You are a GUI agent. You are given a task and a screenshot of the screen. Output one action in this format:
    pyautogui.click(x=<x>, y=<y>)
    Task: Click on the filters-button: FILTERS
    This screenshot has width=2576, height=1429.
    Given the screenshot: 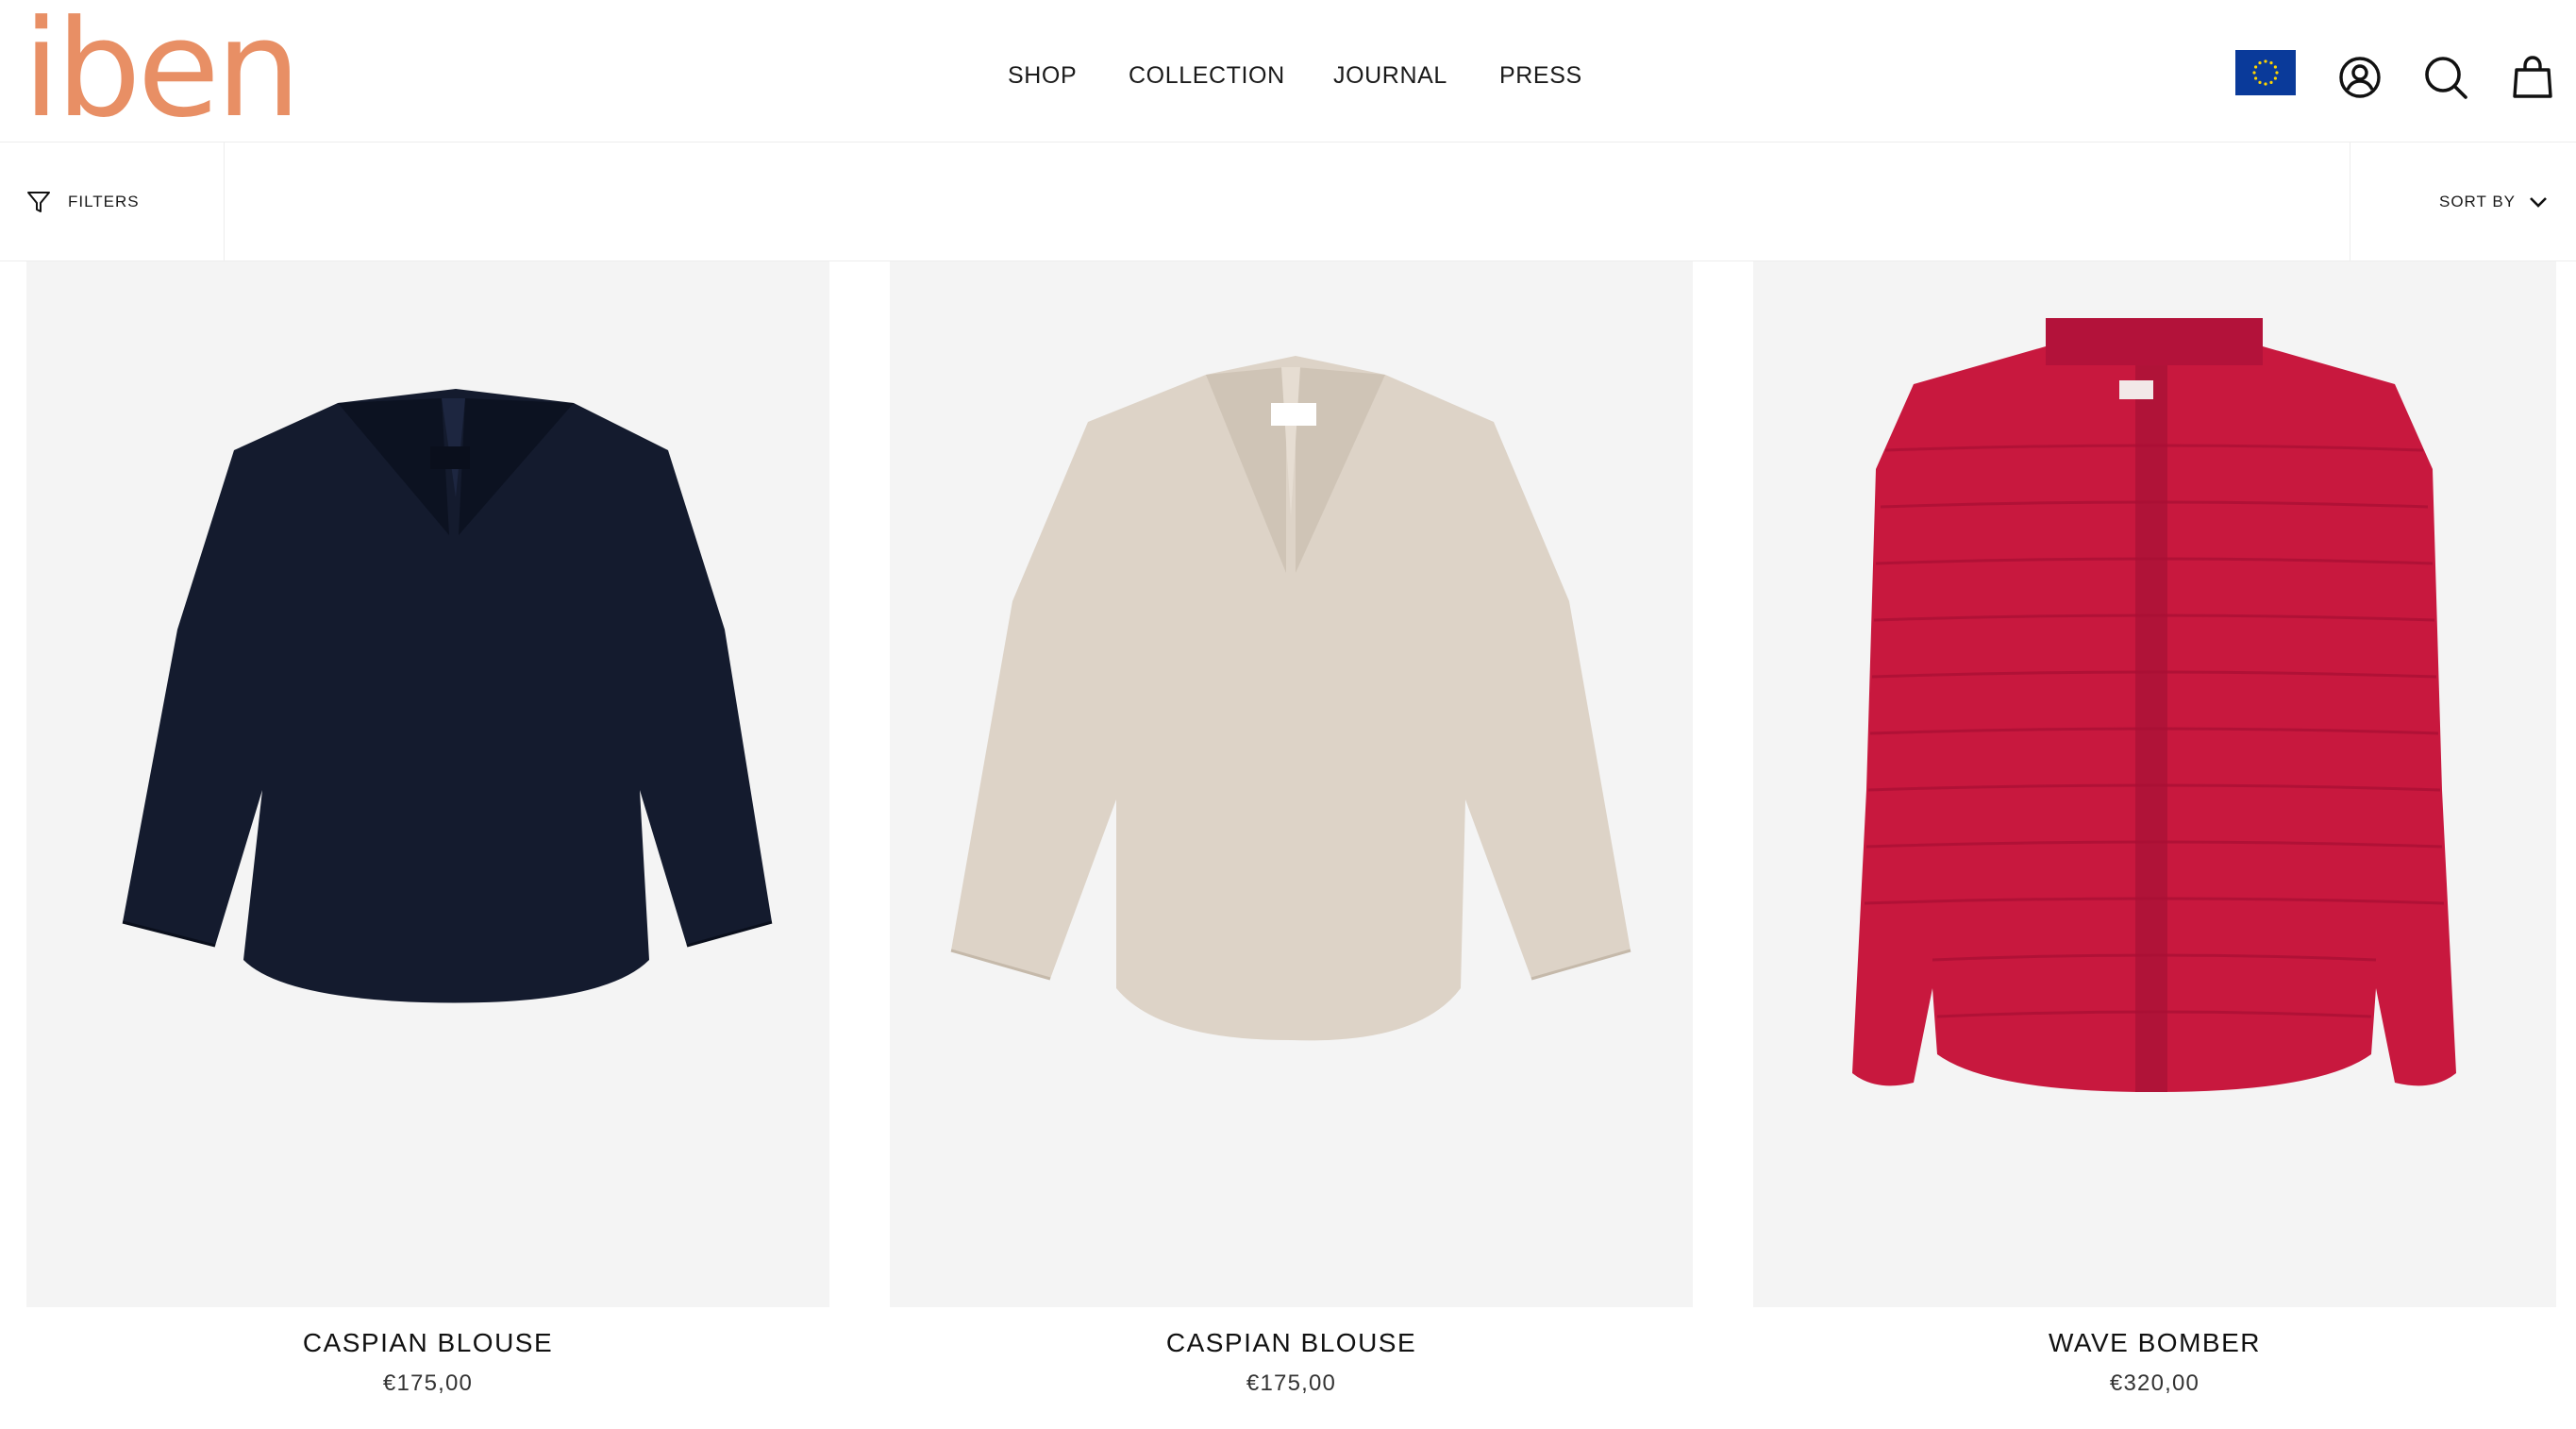 What is the action you would take?
    pyautogui.click(x=112, y=202)
    